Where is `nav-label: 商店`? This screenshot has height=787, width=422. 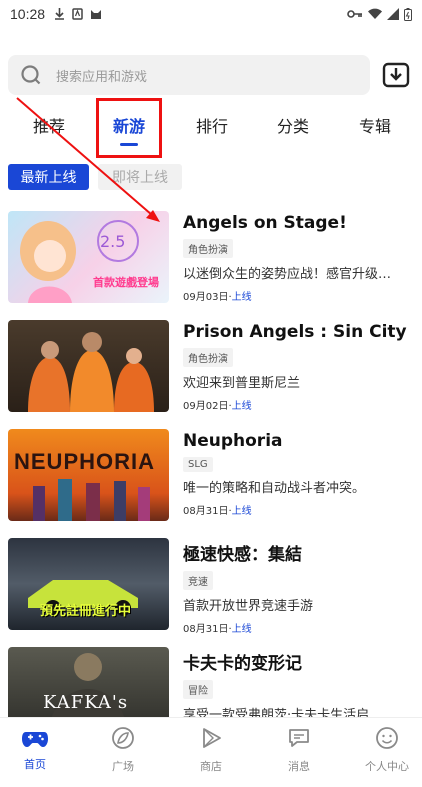 nav-label: 商店 is located at coordinates (211, 766).